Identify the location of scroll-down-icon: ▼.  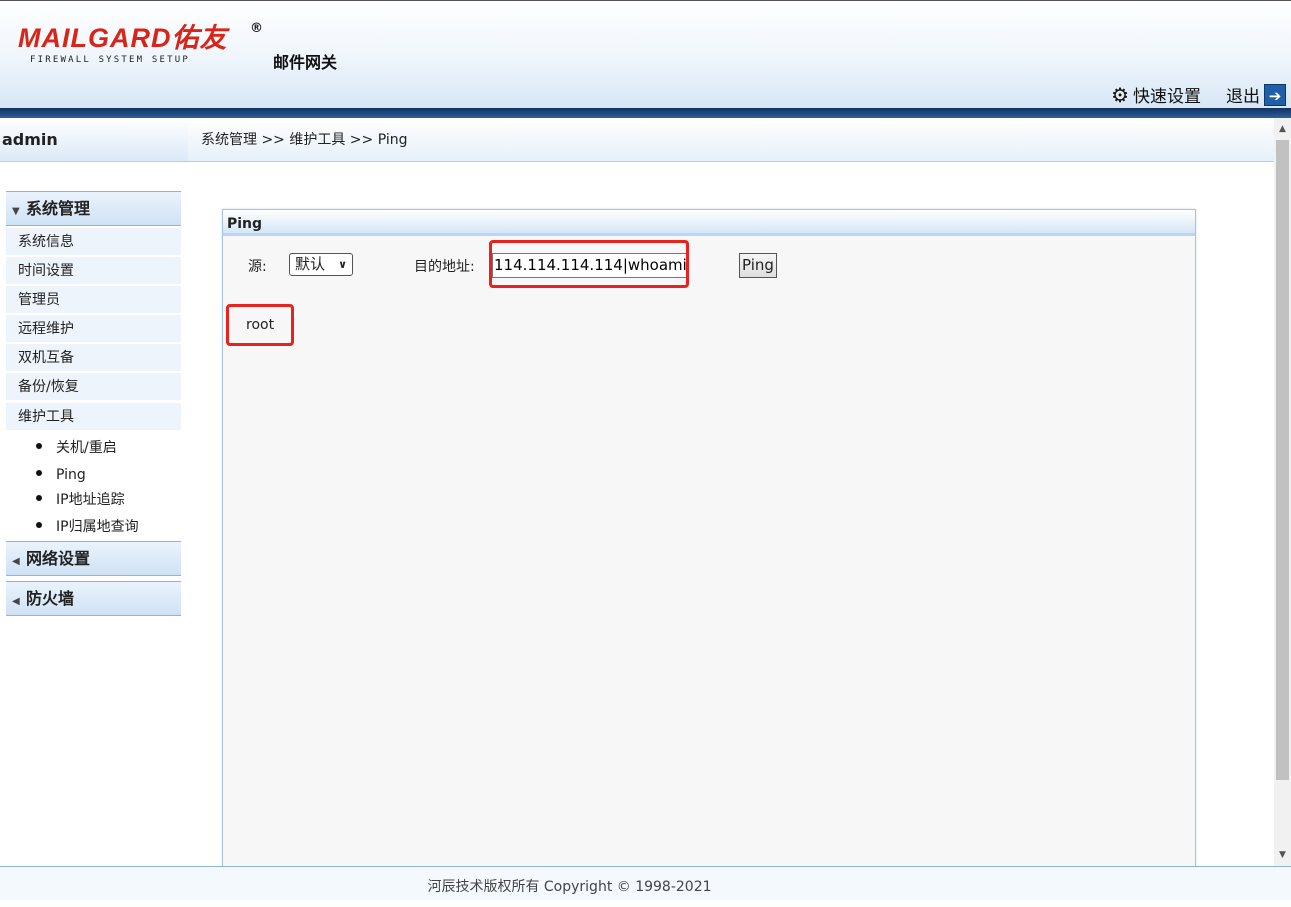
(1282, 855).